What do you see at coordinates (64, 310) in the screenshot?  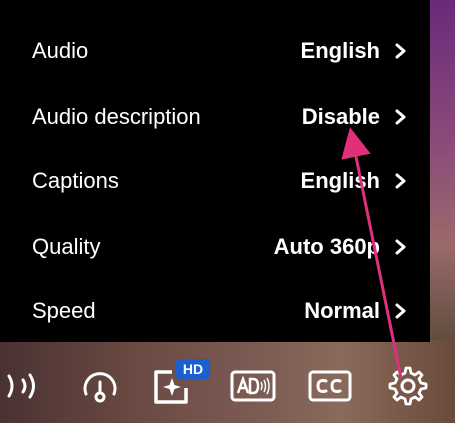 I see `menu-item-label: Speed` at bounding box center [64, 310].